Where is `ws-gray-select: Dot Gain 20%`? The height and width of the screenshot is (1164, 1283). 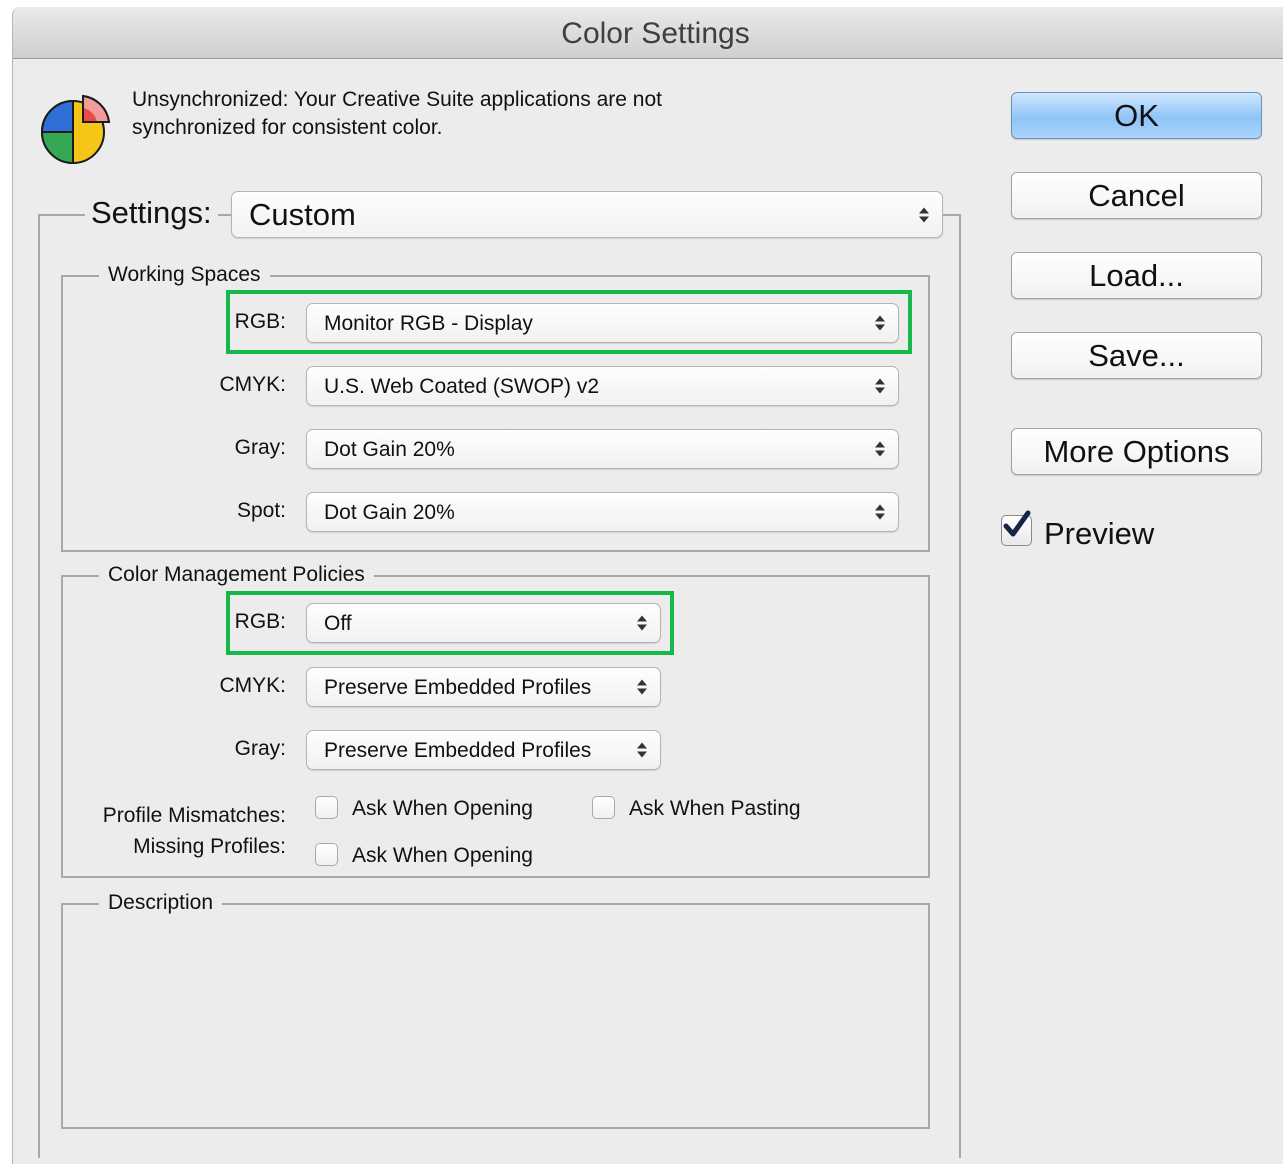 ws-gray-select: Dot Gain 20% is located at coordinates (602, 449).